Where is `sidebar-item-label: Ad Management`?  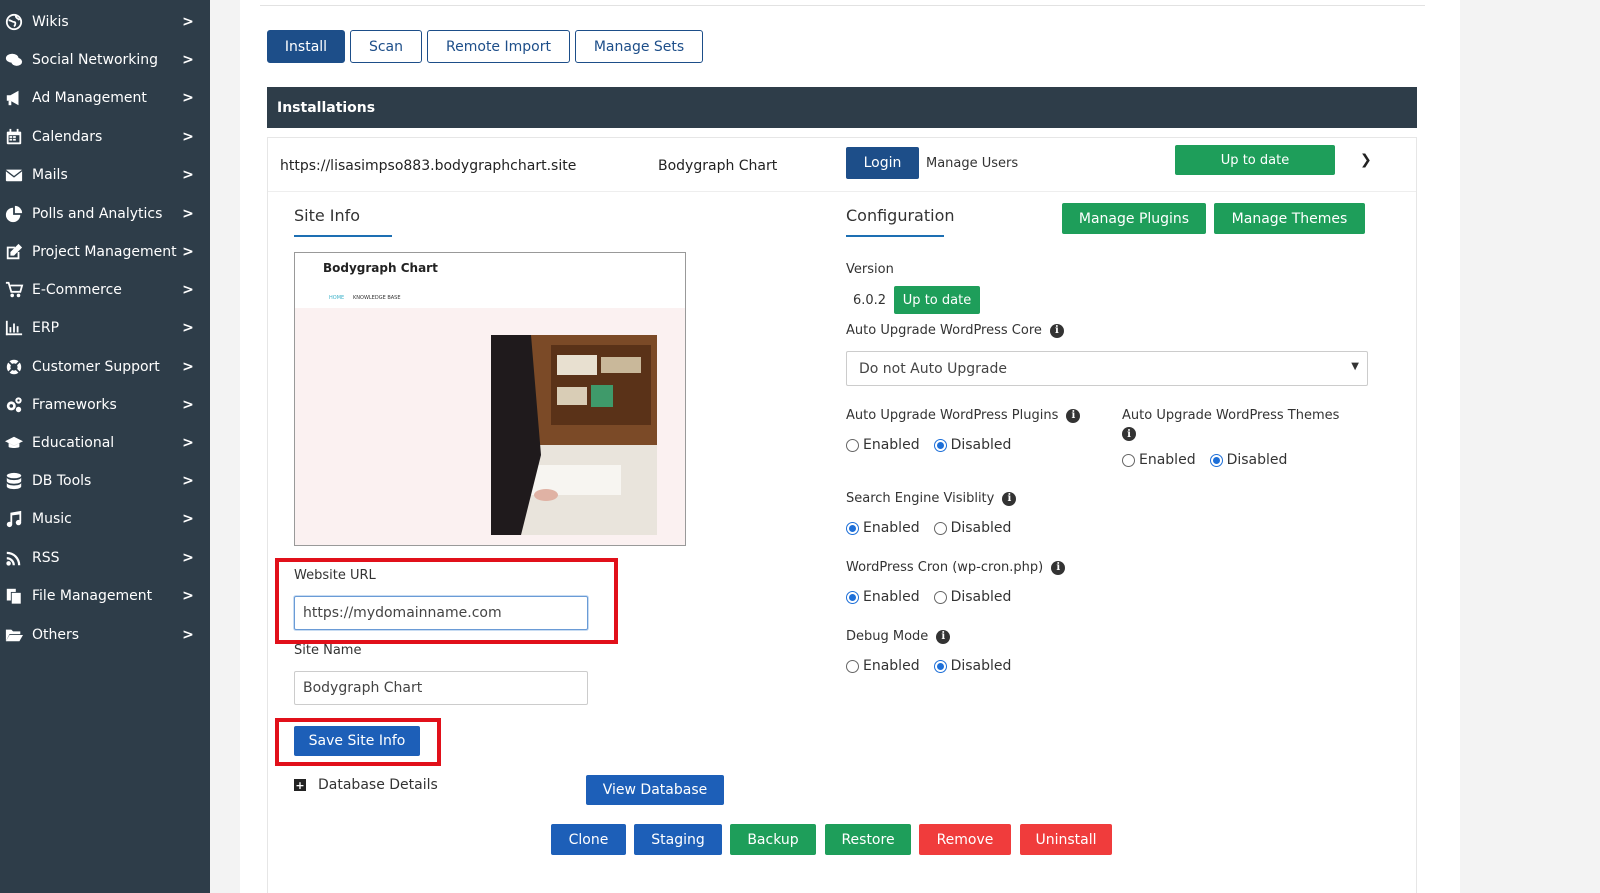 sidebar-item-label: Ad Management is located at coordinates (89, 98).